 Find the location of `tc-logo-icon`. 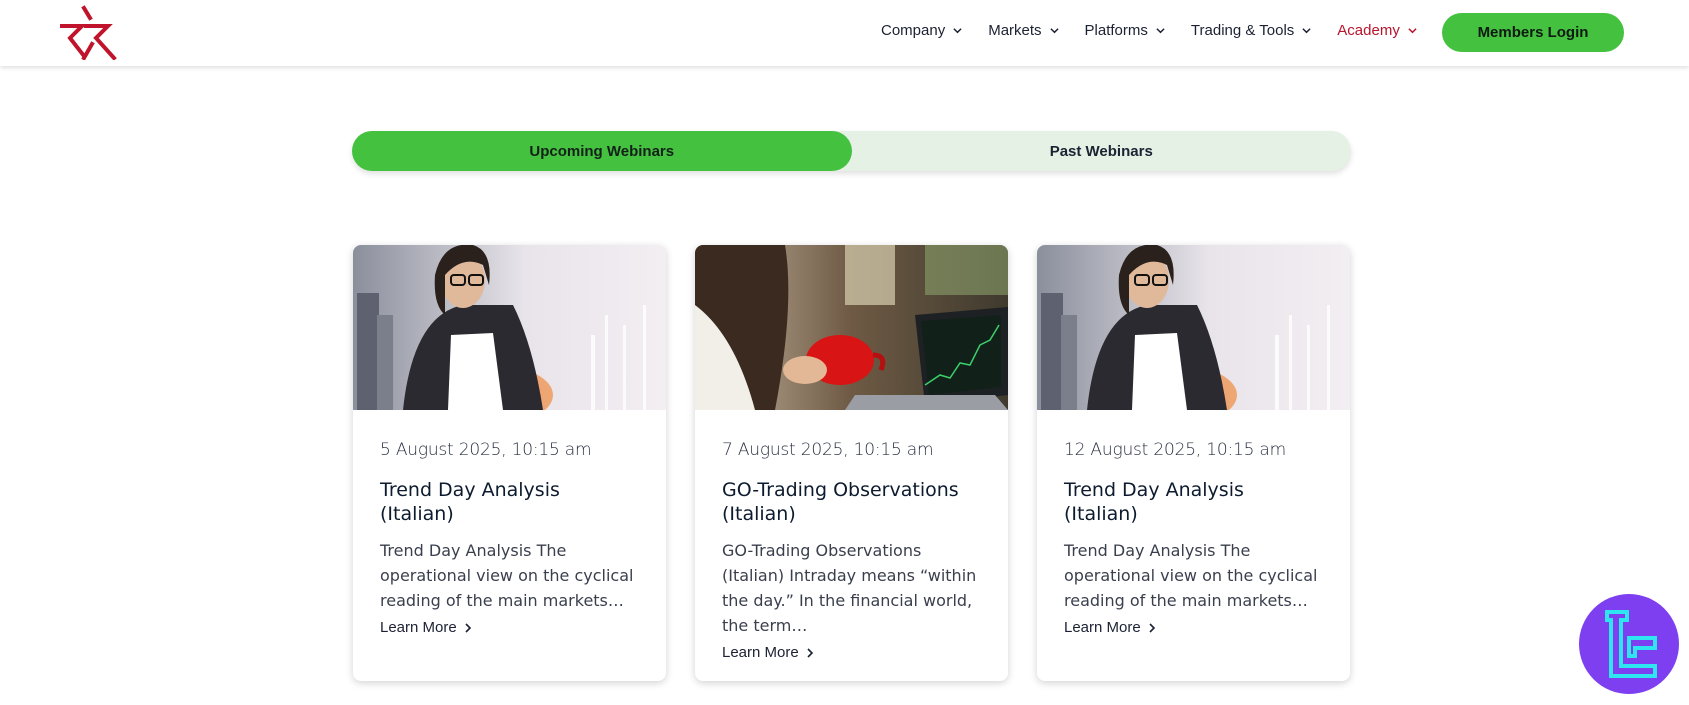

tc-logo-icon is located at coordinates (1631, 644).